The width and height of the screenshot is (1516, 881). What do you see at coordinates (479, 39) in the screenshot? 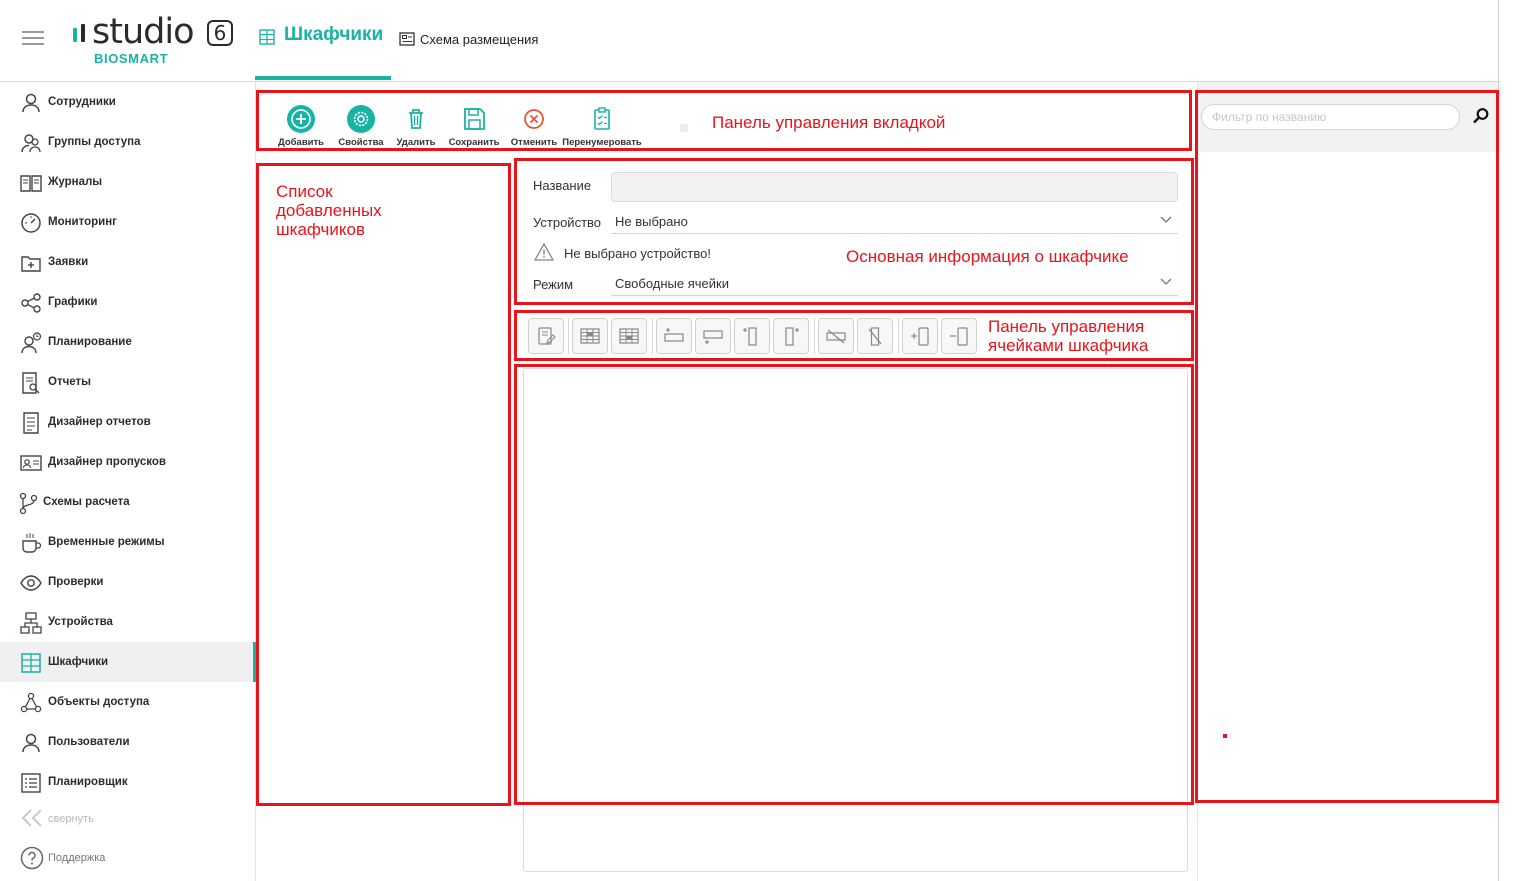
I see `tab-layout-scheme-label: Схема размещения` at bounding box center [479, 39].